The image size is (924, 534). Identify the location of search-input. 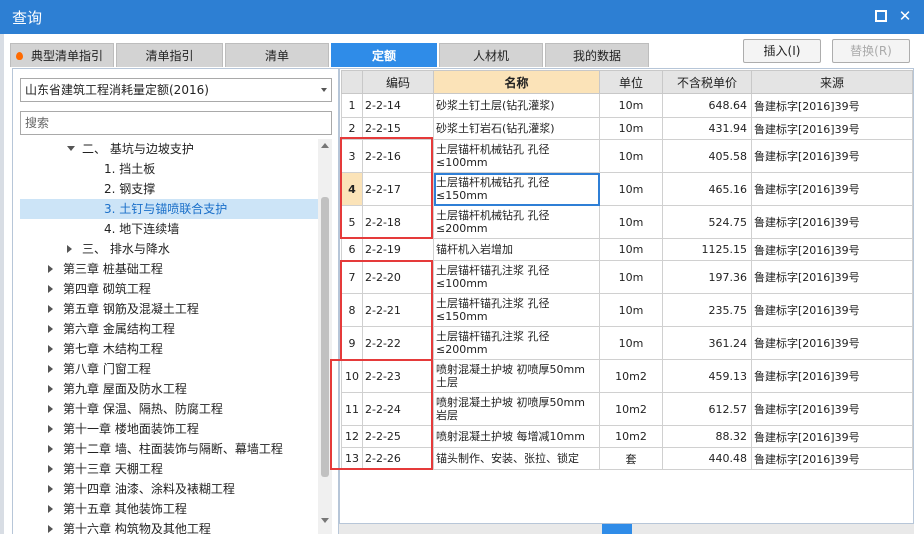
(176, 123).